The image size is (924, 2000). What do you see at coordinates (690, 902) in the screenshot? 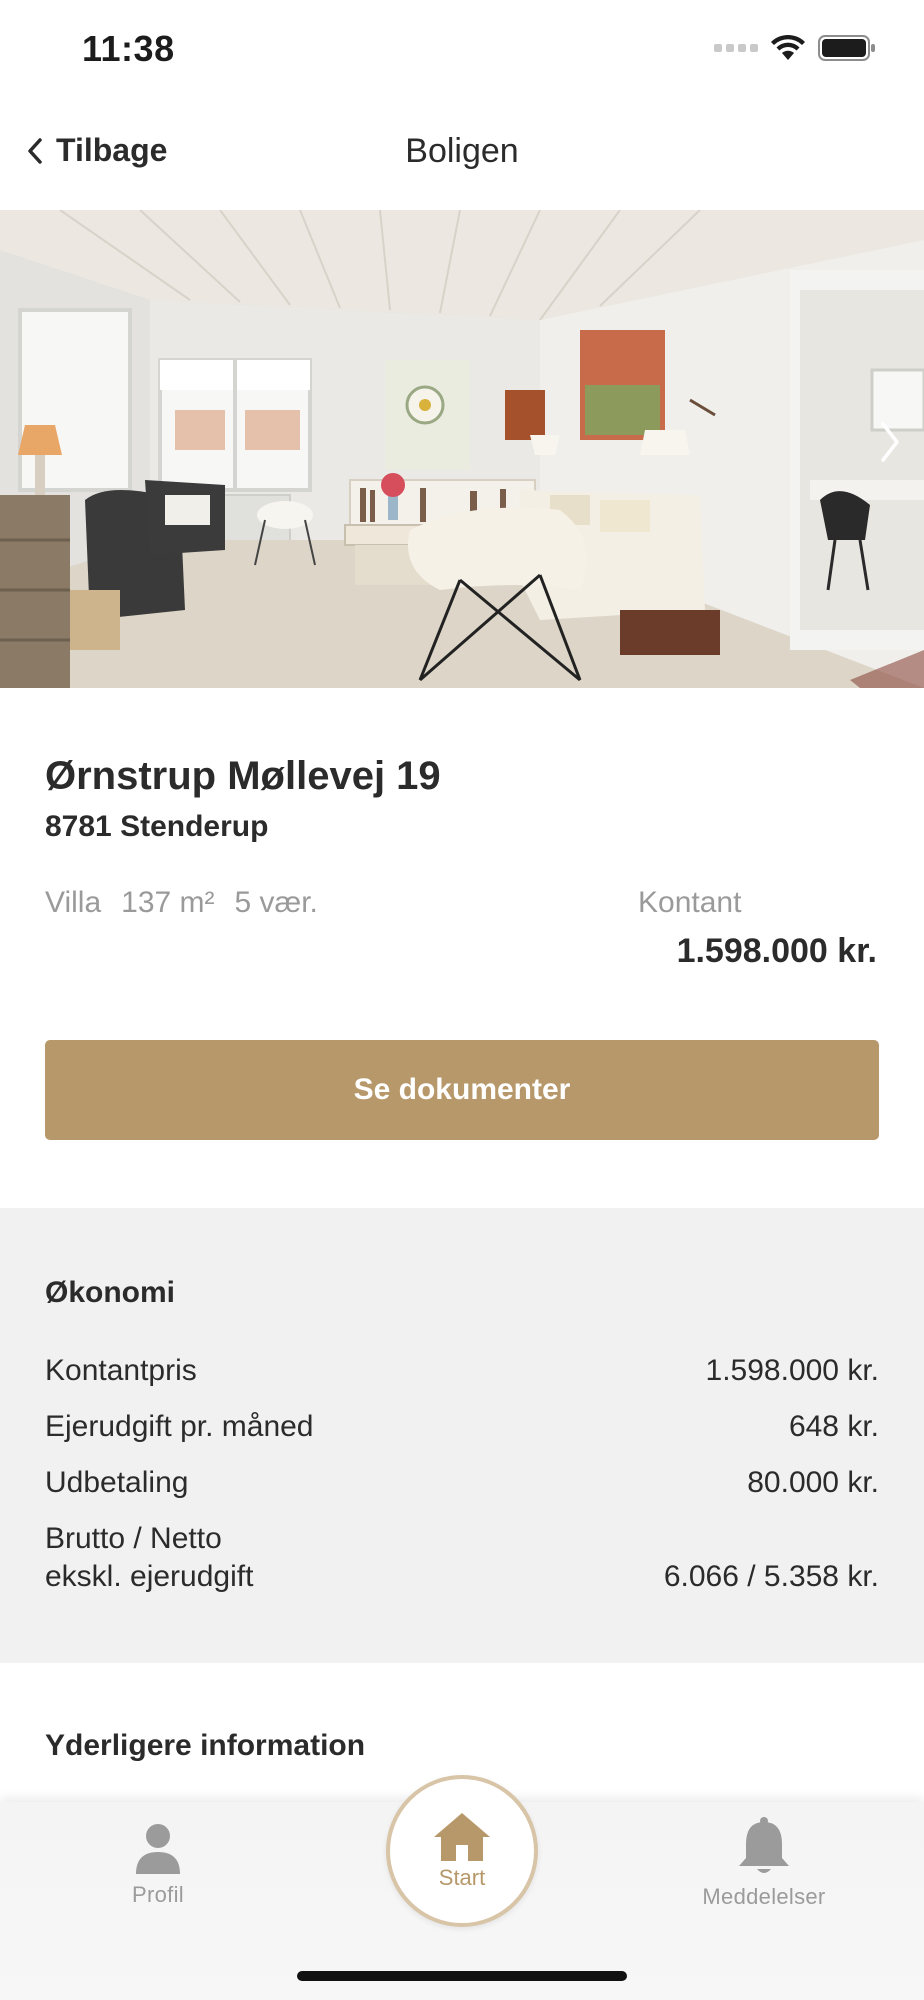
I see `price-label: Kontant` at bounding box center [690, 902].